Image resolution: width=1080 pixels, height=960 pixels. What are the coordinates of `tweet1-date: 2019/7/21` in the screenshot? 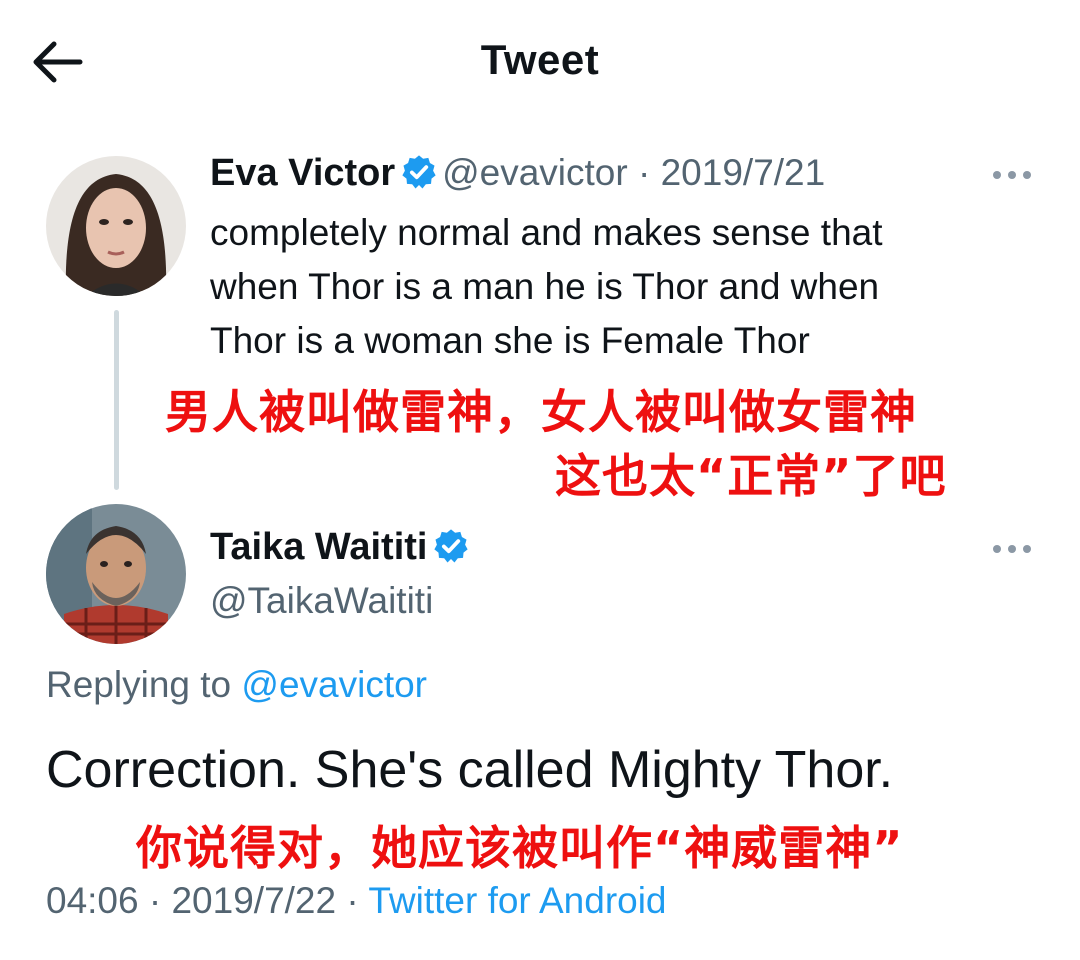 It's located at (743, 172).